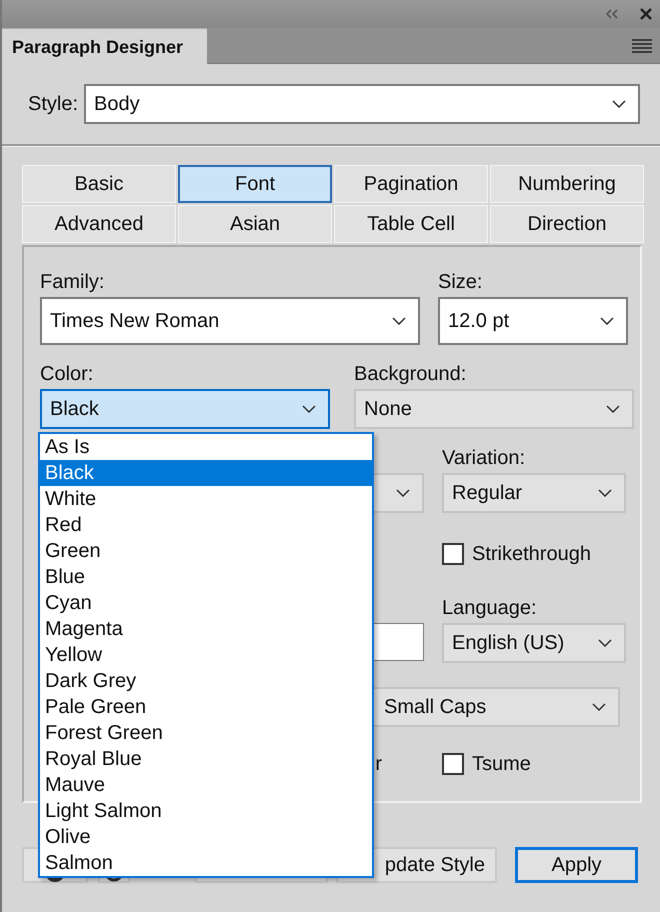  I want to click on tab: Advanced, so click(99, 224).